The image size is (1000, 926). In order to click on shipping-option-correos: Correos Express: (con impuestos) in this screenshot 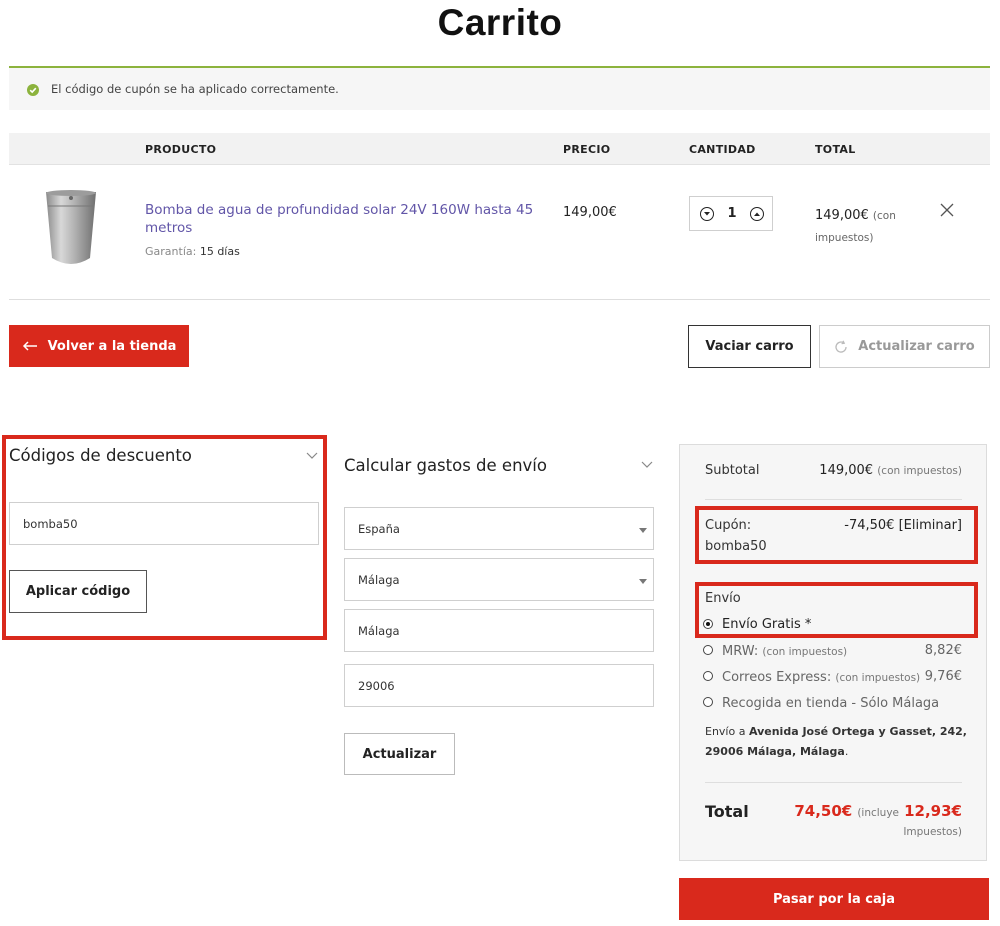, I will do `click(821, 677)`.